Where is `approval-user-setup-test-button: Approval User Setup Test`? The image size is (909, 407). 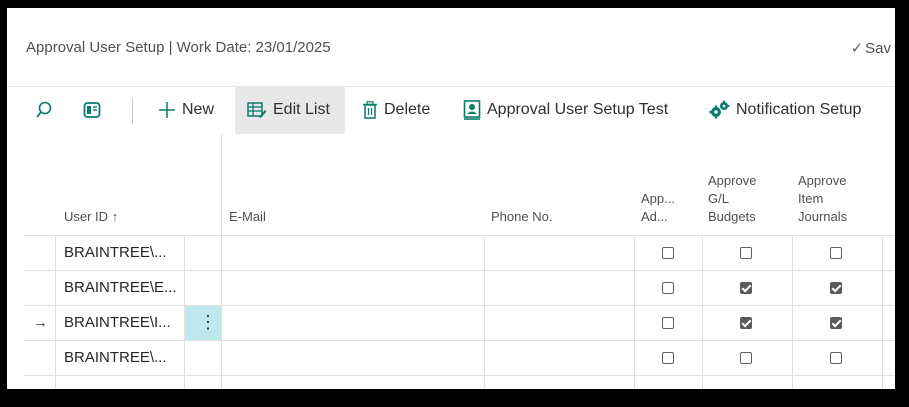
approval-user-setup-test-button: Approval User Setup Test is located at coordinates (565, 110).